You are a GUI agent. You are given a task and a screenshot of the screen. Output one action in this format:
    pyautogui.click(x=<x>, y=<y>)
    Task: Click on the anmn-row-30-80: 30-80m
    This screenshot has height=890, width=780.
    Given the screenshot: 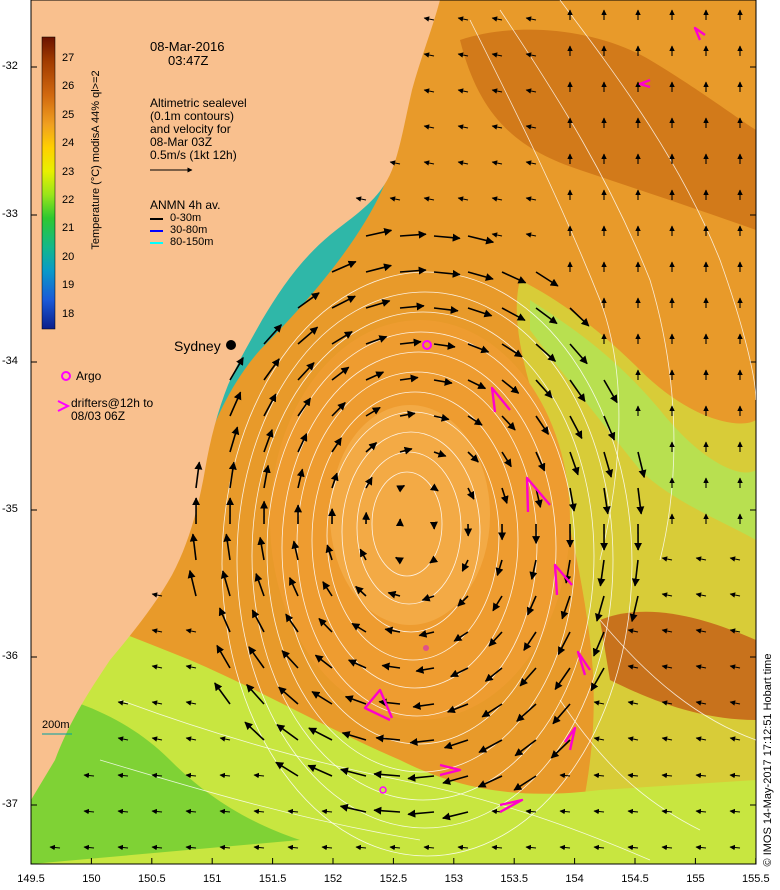 What is the action you would take?
    pyautogui.click(x=189, y=230)
    